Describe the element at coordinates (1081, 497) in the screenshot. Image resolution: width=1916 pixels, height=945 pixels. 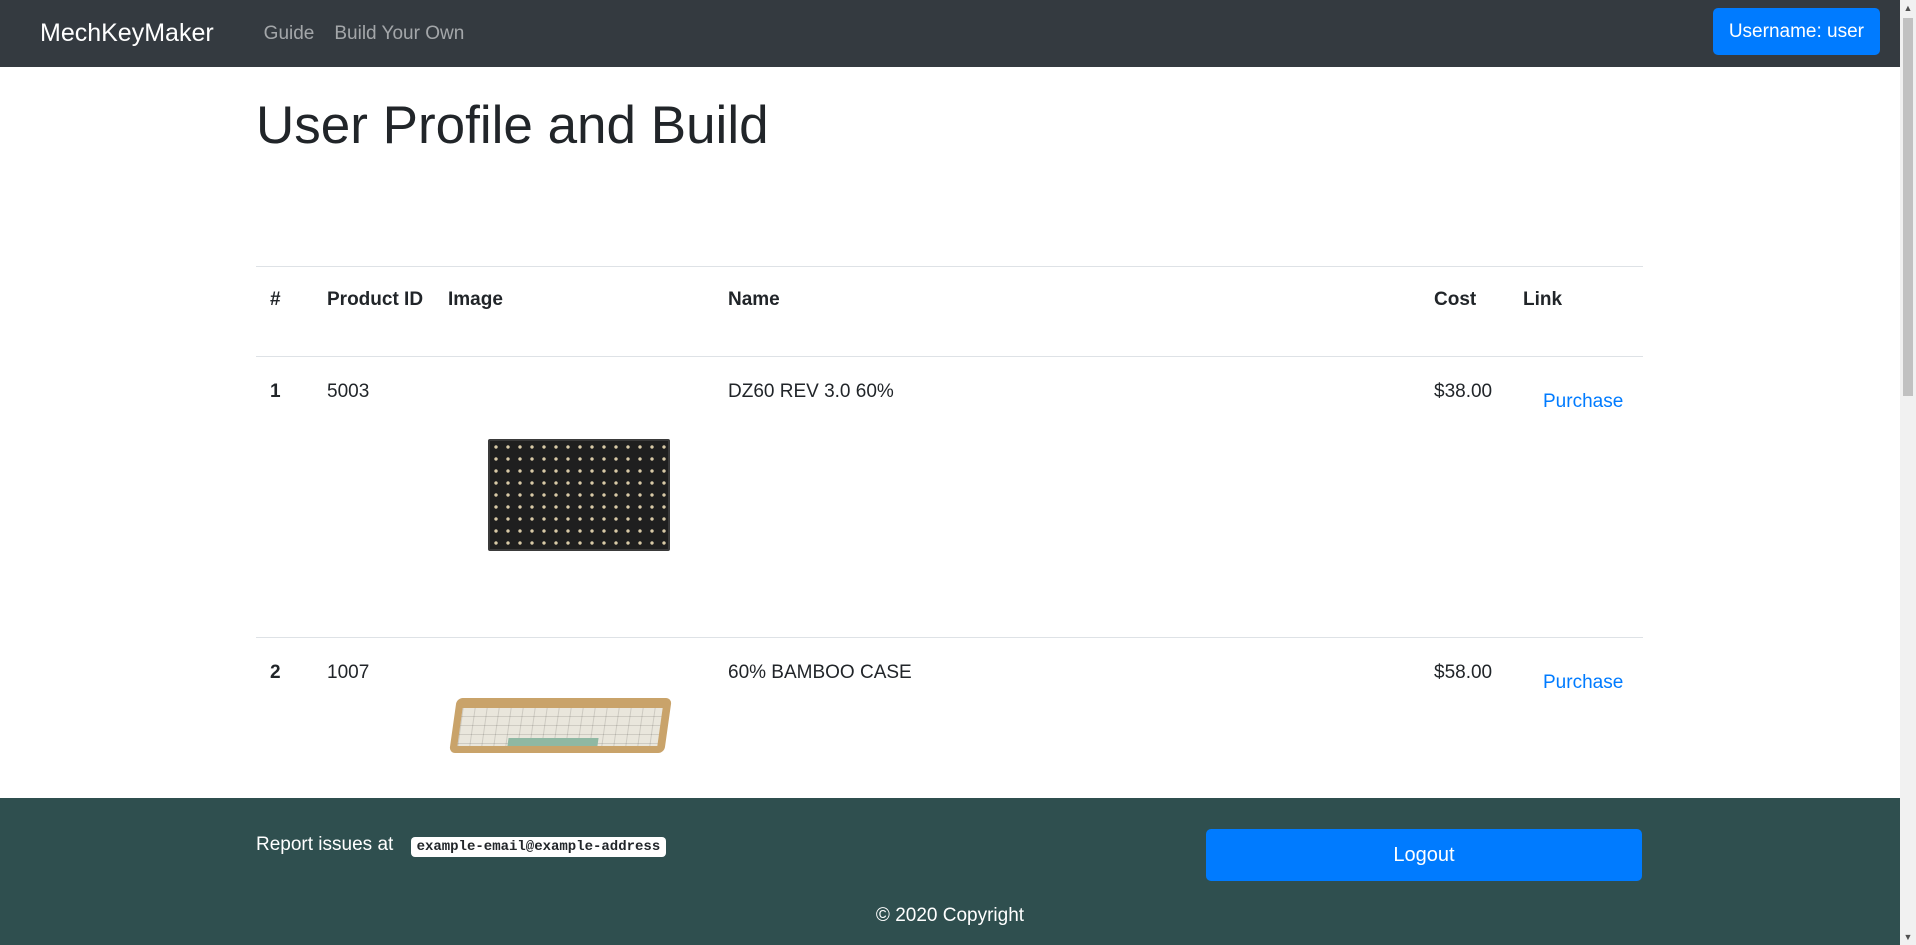
I see `product-name: DZ60 REV 3.0 60%` at that location.